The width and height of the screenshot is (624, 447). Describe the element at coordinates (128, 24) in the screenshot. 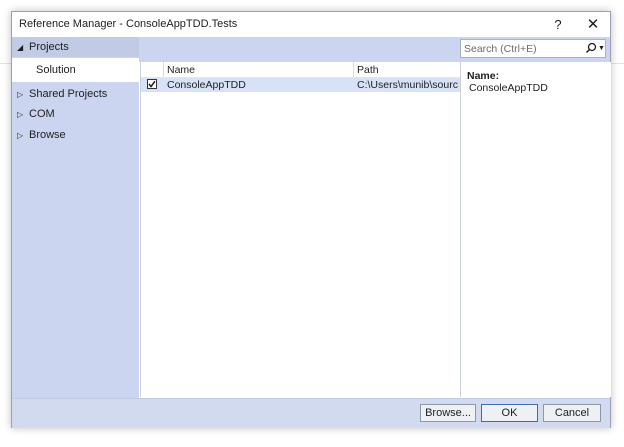

I see `window-title: Reference Manager - ConsoleAppTDD.Tests` at that location.